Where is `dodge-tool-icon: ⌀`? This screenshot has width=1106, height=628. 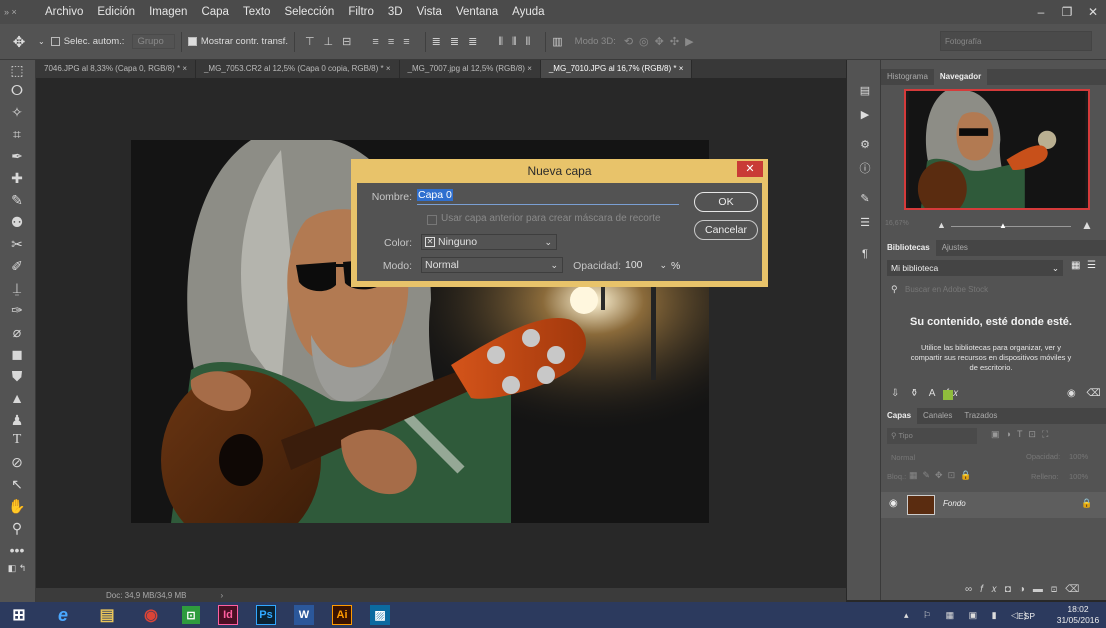
dodge-tool-icon: ⌀ is located at coordinates (17, 332).